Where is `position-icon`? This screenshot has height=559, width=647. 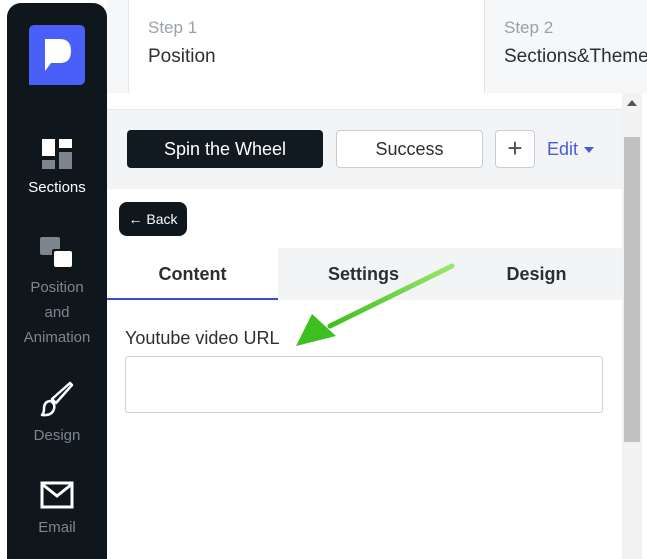
position-icon is located at coordinates (57, 253).